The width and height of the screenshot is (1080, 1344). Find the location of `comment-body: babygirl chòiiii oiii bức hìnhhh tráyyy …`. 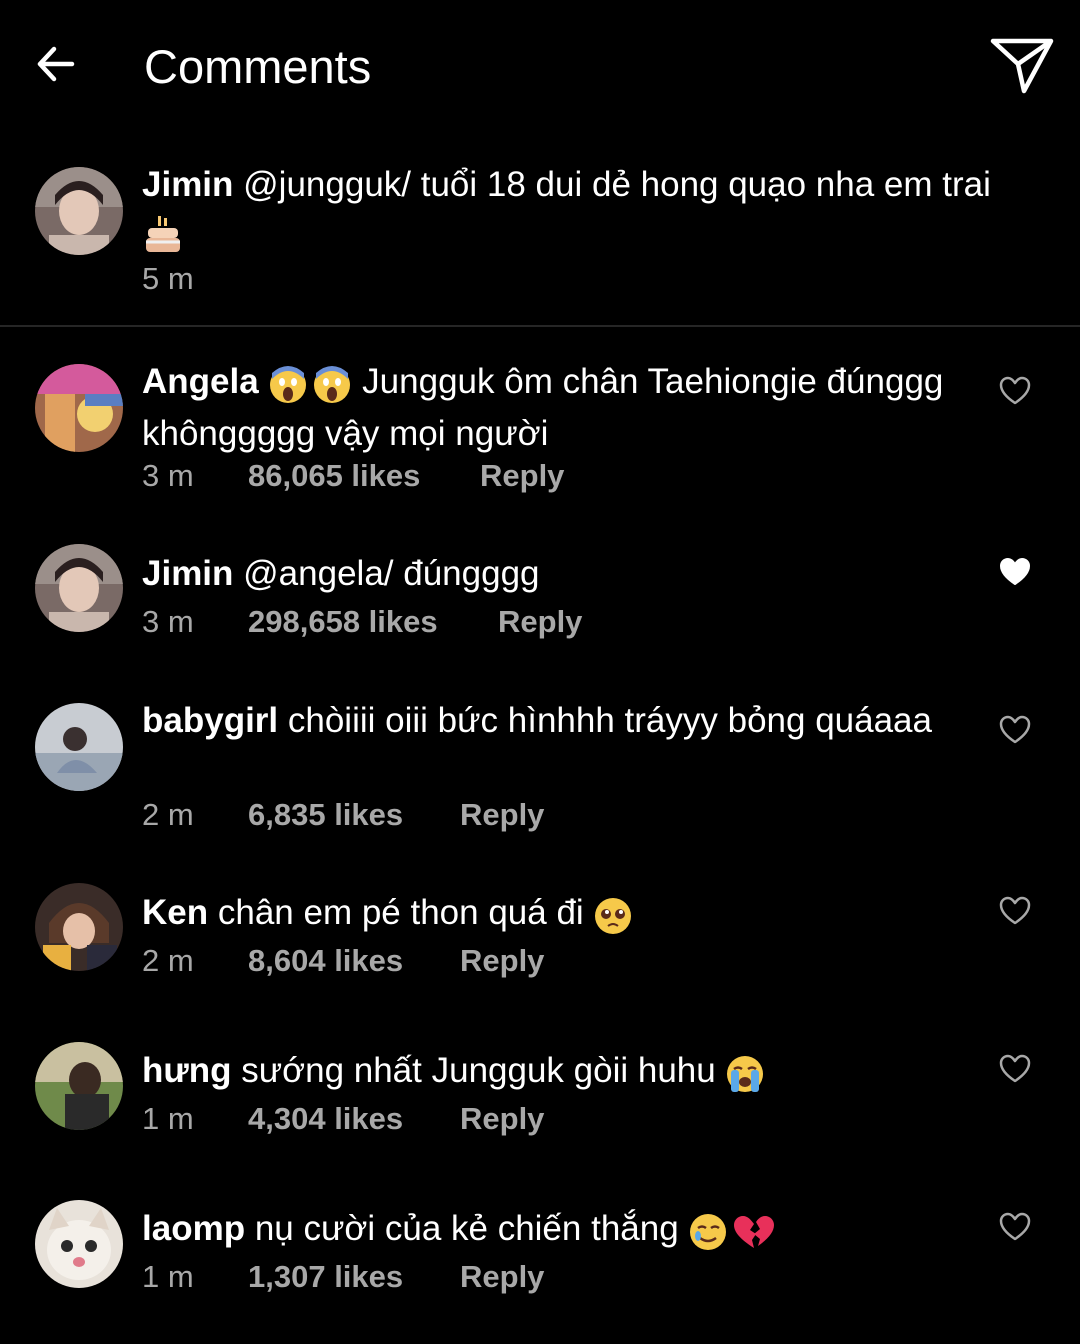

comment-body: babygirl chòiiii oiii bức hìnhhh tráyyy … is located at coordinates (562, 721).